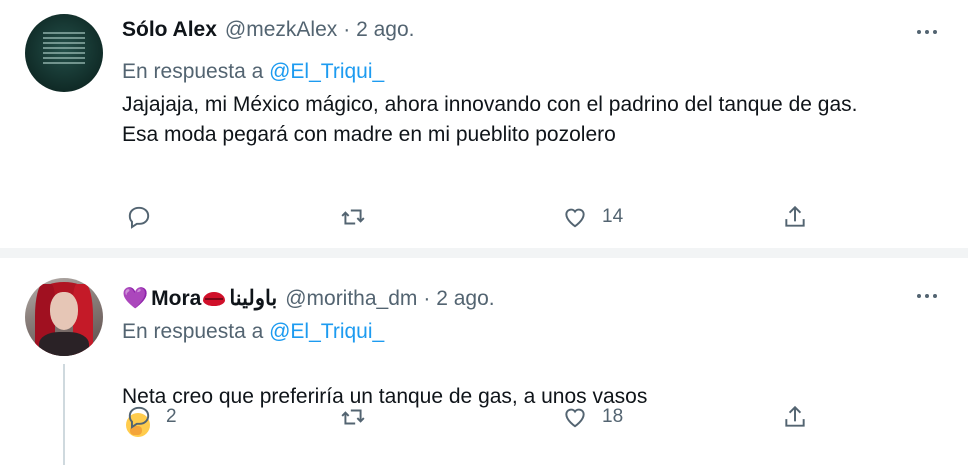 Image resolution: width=968 pixels, height=465 pixels. What do you see at coordinates (139, 417) in the screenshot?
I see `reply-icon` at bounding box center [139, 417].